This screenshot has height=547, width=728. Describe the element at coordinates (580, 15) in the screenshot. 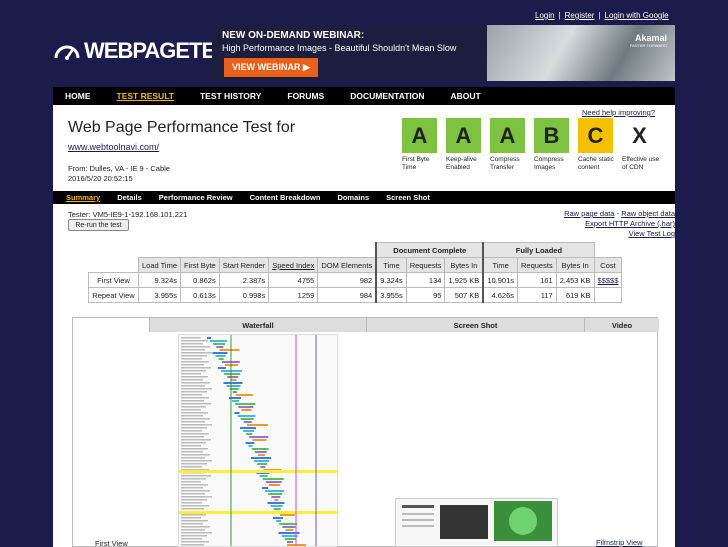

I see `register-link: Register` at that location.